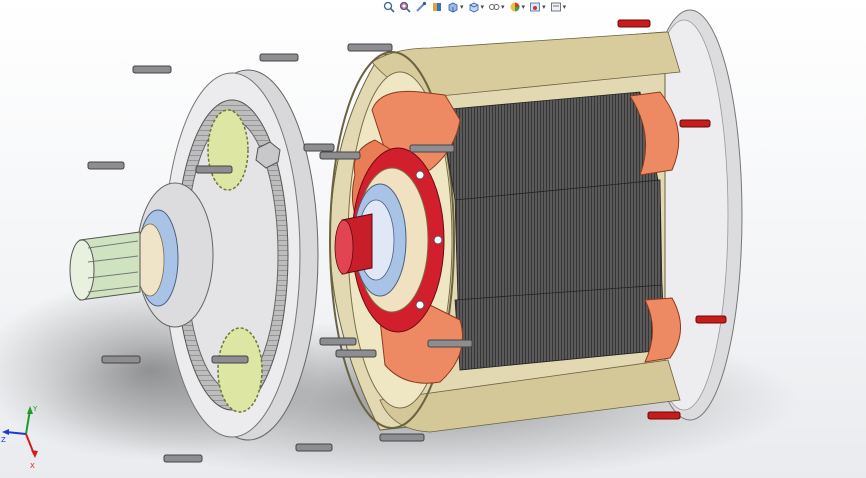  I want to click on zoom-to-area-button, so click(405, 7).